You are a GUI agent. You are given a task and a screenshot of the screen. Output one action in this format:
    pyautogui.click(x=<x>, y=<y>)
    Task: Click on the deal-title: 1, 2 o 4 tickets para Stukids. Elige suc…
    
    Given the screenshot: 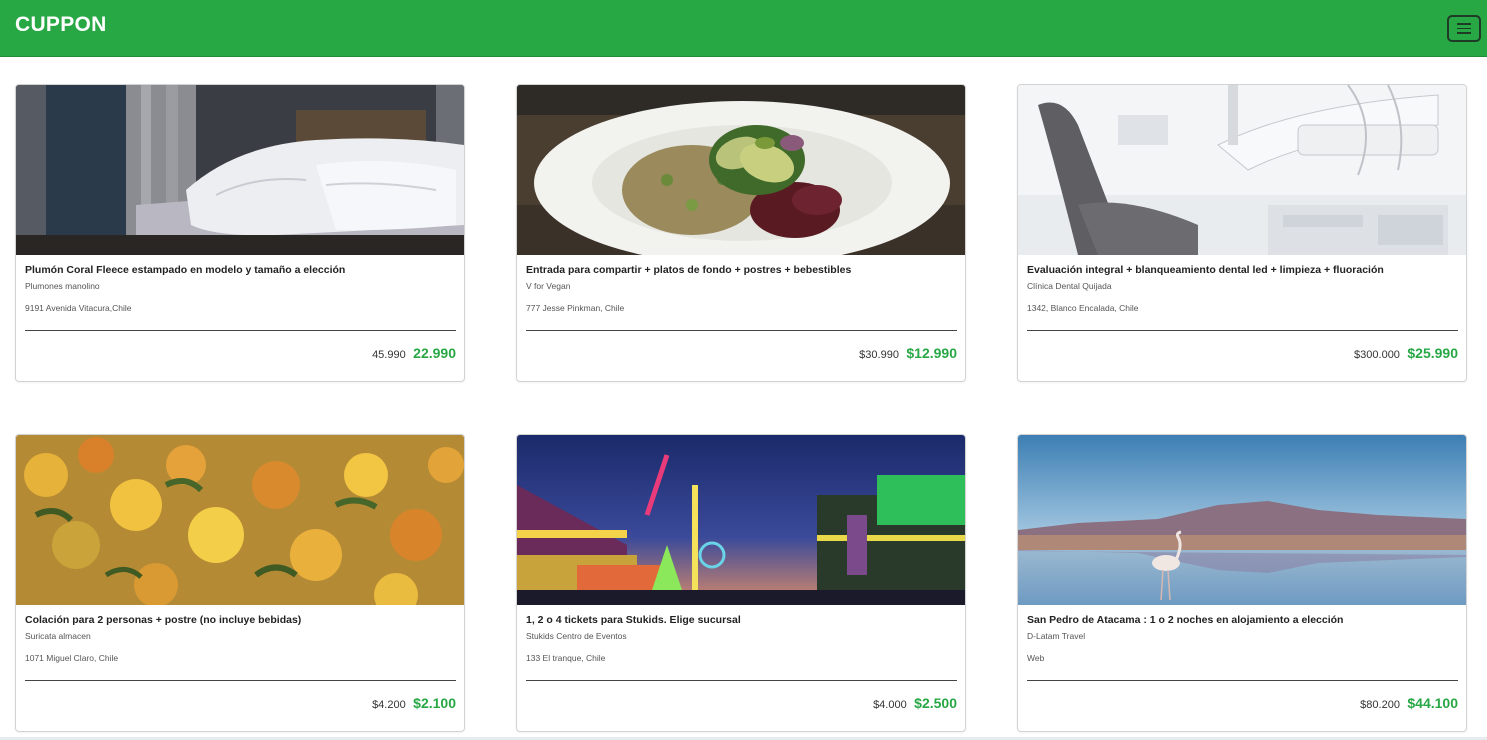 What is the action you would take?
    pyautogui.click(x=741, y=620)
    